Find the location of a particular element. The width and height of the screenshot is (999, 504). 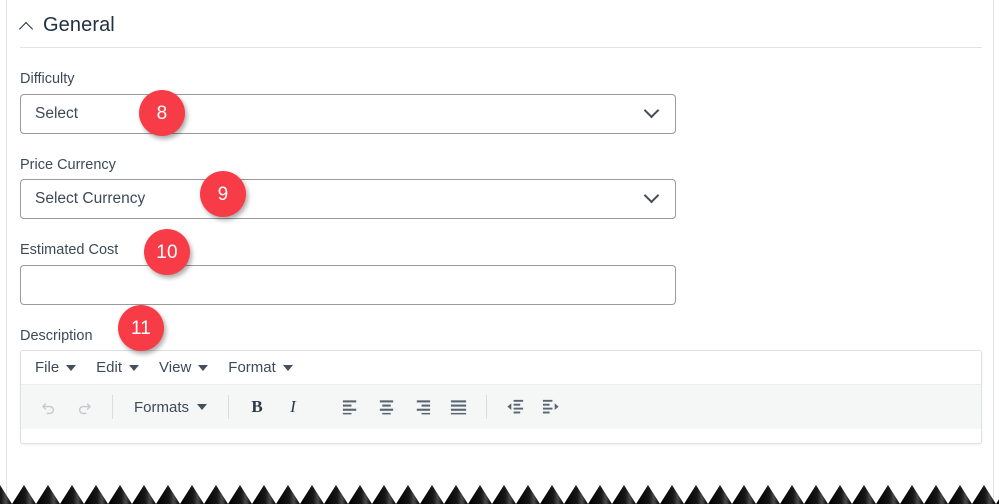

page-left-border is located at coordinates (6, 252).